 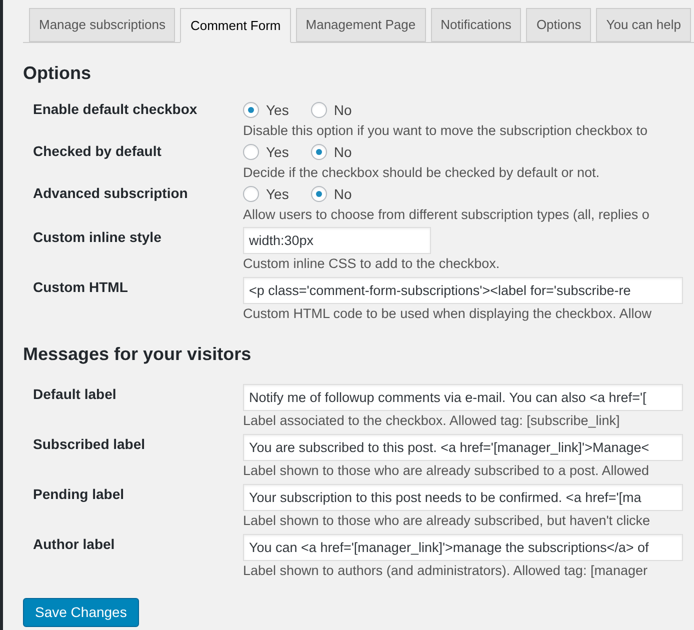 I want to click on tab: Comment Form, so click(x=235, y=25).